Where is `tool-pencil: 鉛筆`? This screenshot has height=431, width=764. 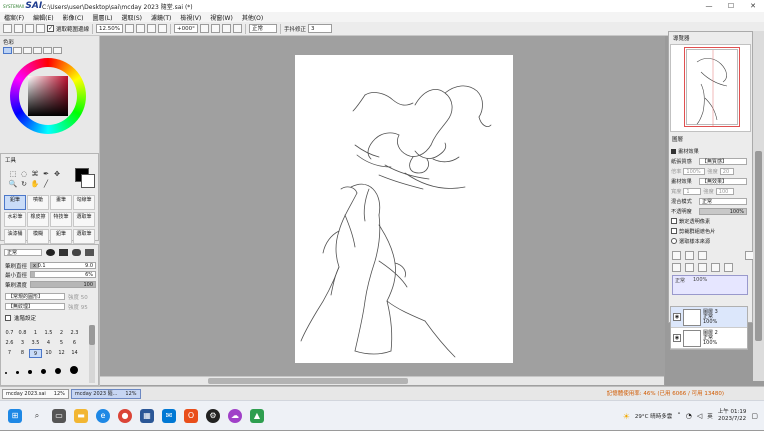 tool-pencil: 鉛筆 is located at coordinates (15, 202).